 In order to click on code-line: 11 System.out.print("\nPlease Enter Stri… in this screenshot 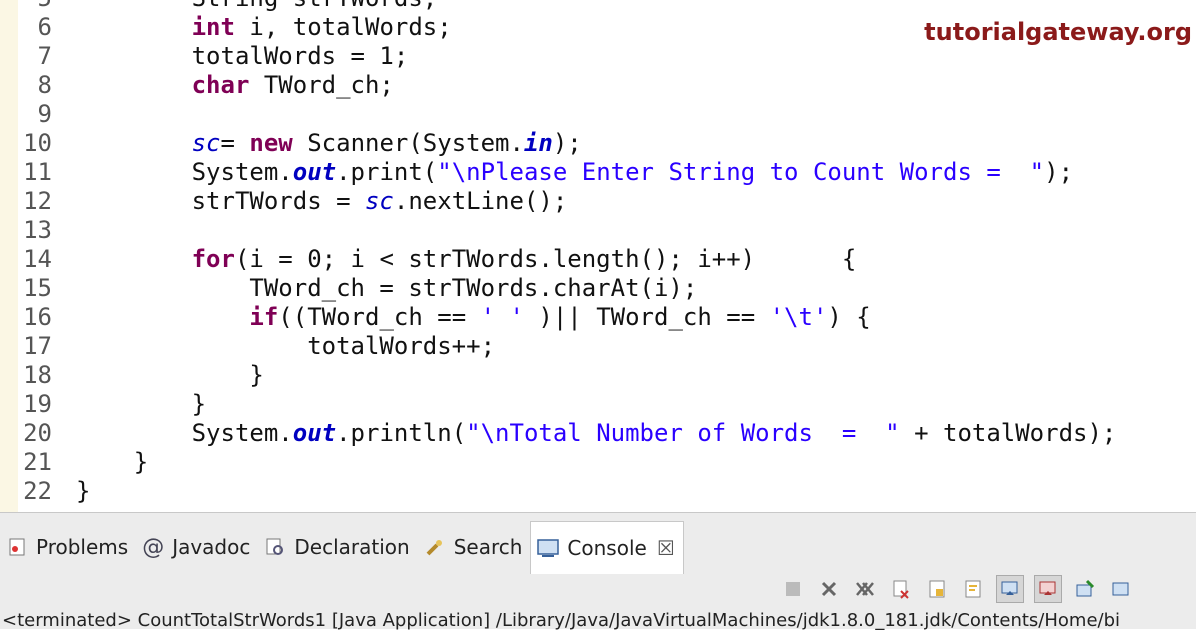, I will do `click(598, 172)`.